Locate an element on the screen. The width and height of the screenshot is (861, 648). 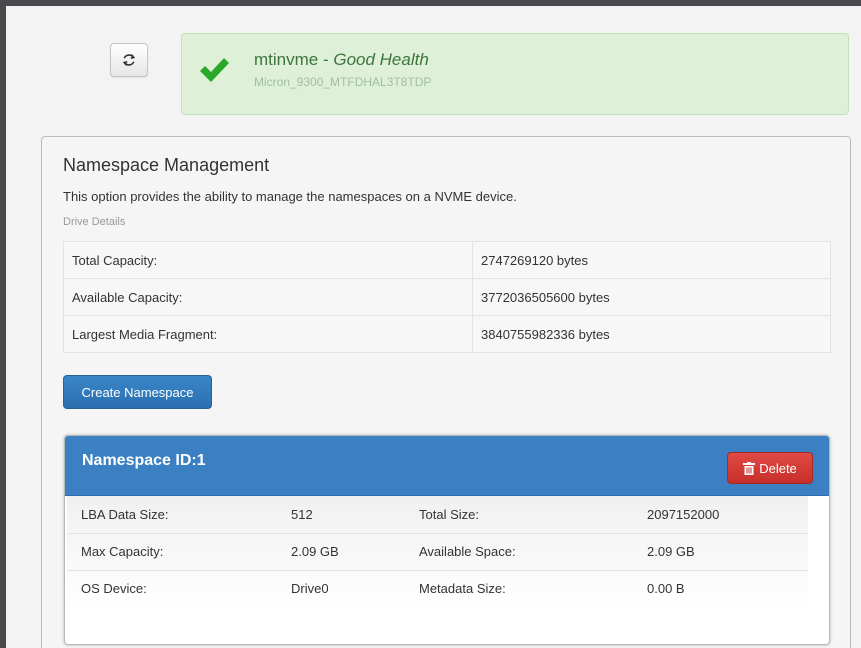
delete-label: Delete is located at coordinates (778, 468).